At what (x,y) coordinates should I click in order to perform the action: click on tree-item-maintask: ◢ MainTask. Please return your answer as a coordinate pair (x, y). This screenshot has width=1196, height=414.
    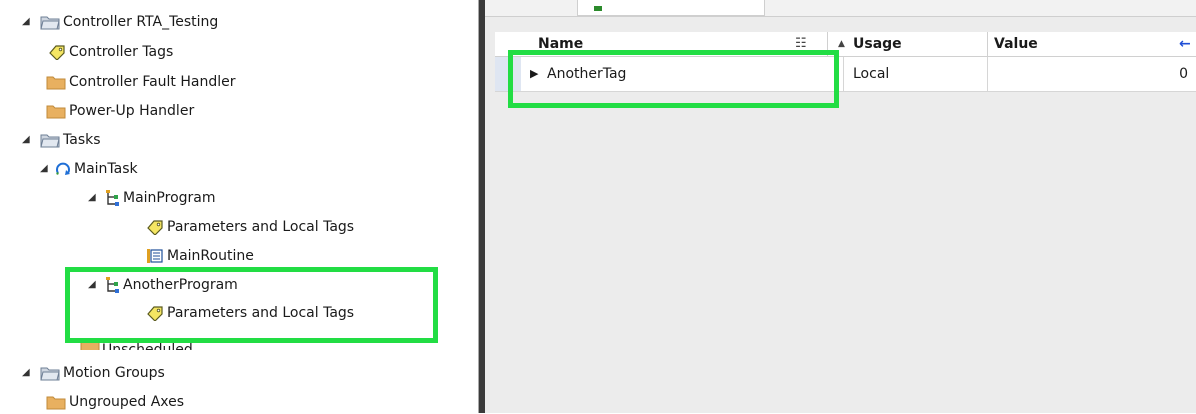
    Looking at the image, I should click on (235, 169).